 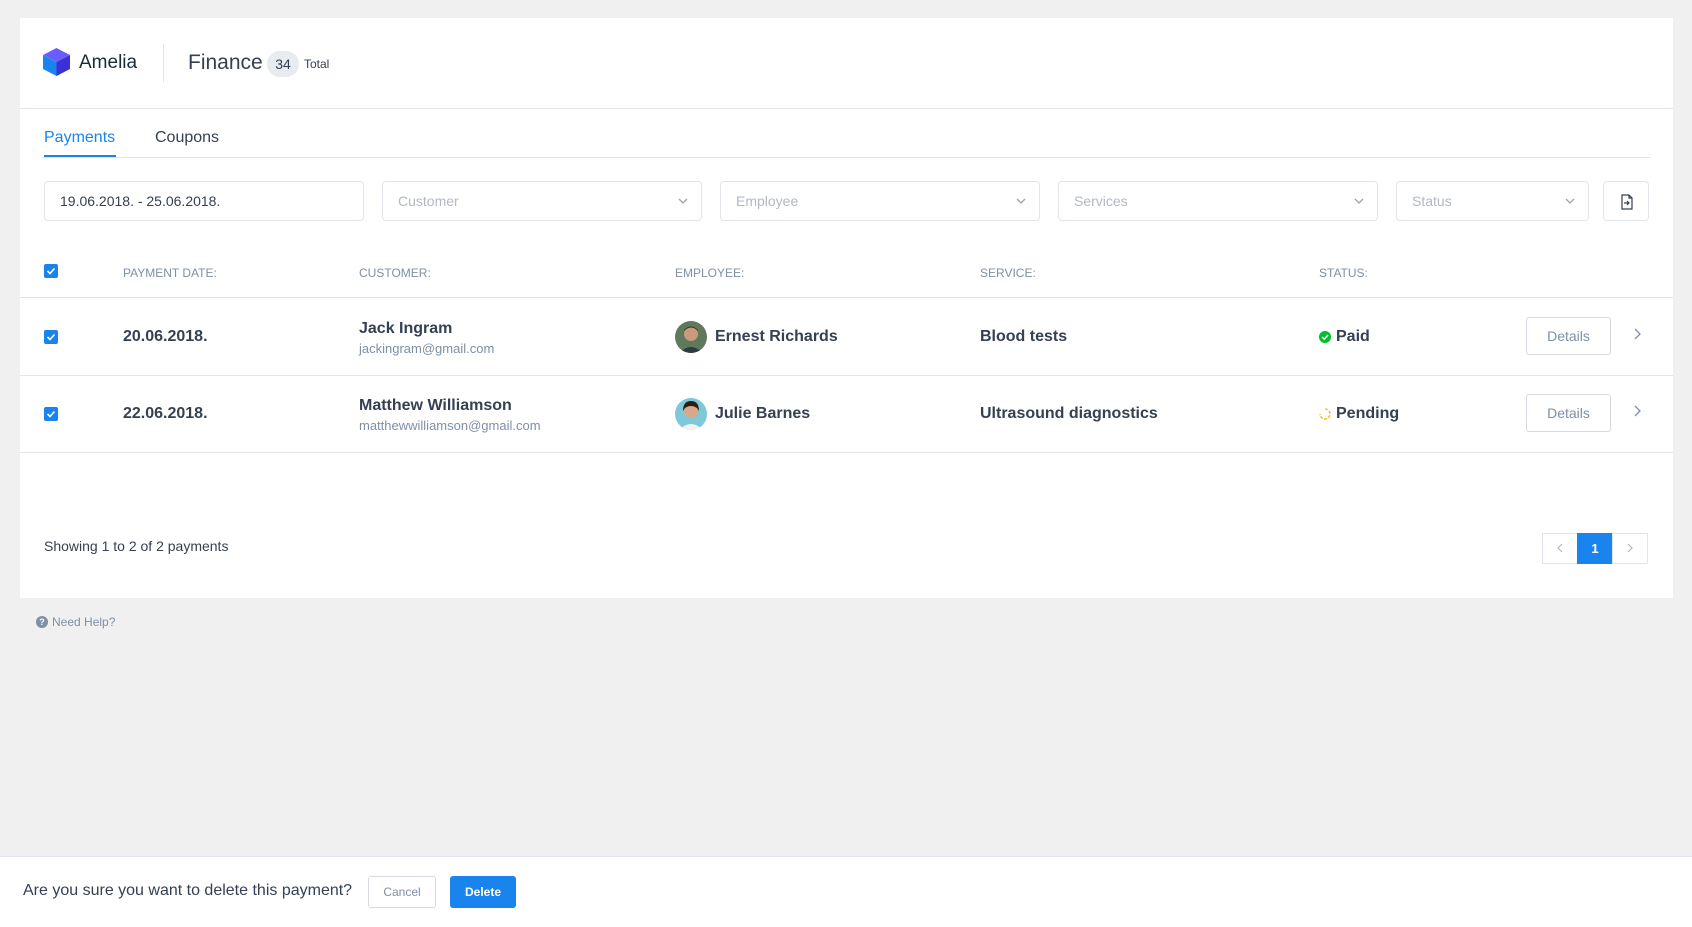 I want to click on chevron-left-icon, so click(x=1560, y=548).